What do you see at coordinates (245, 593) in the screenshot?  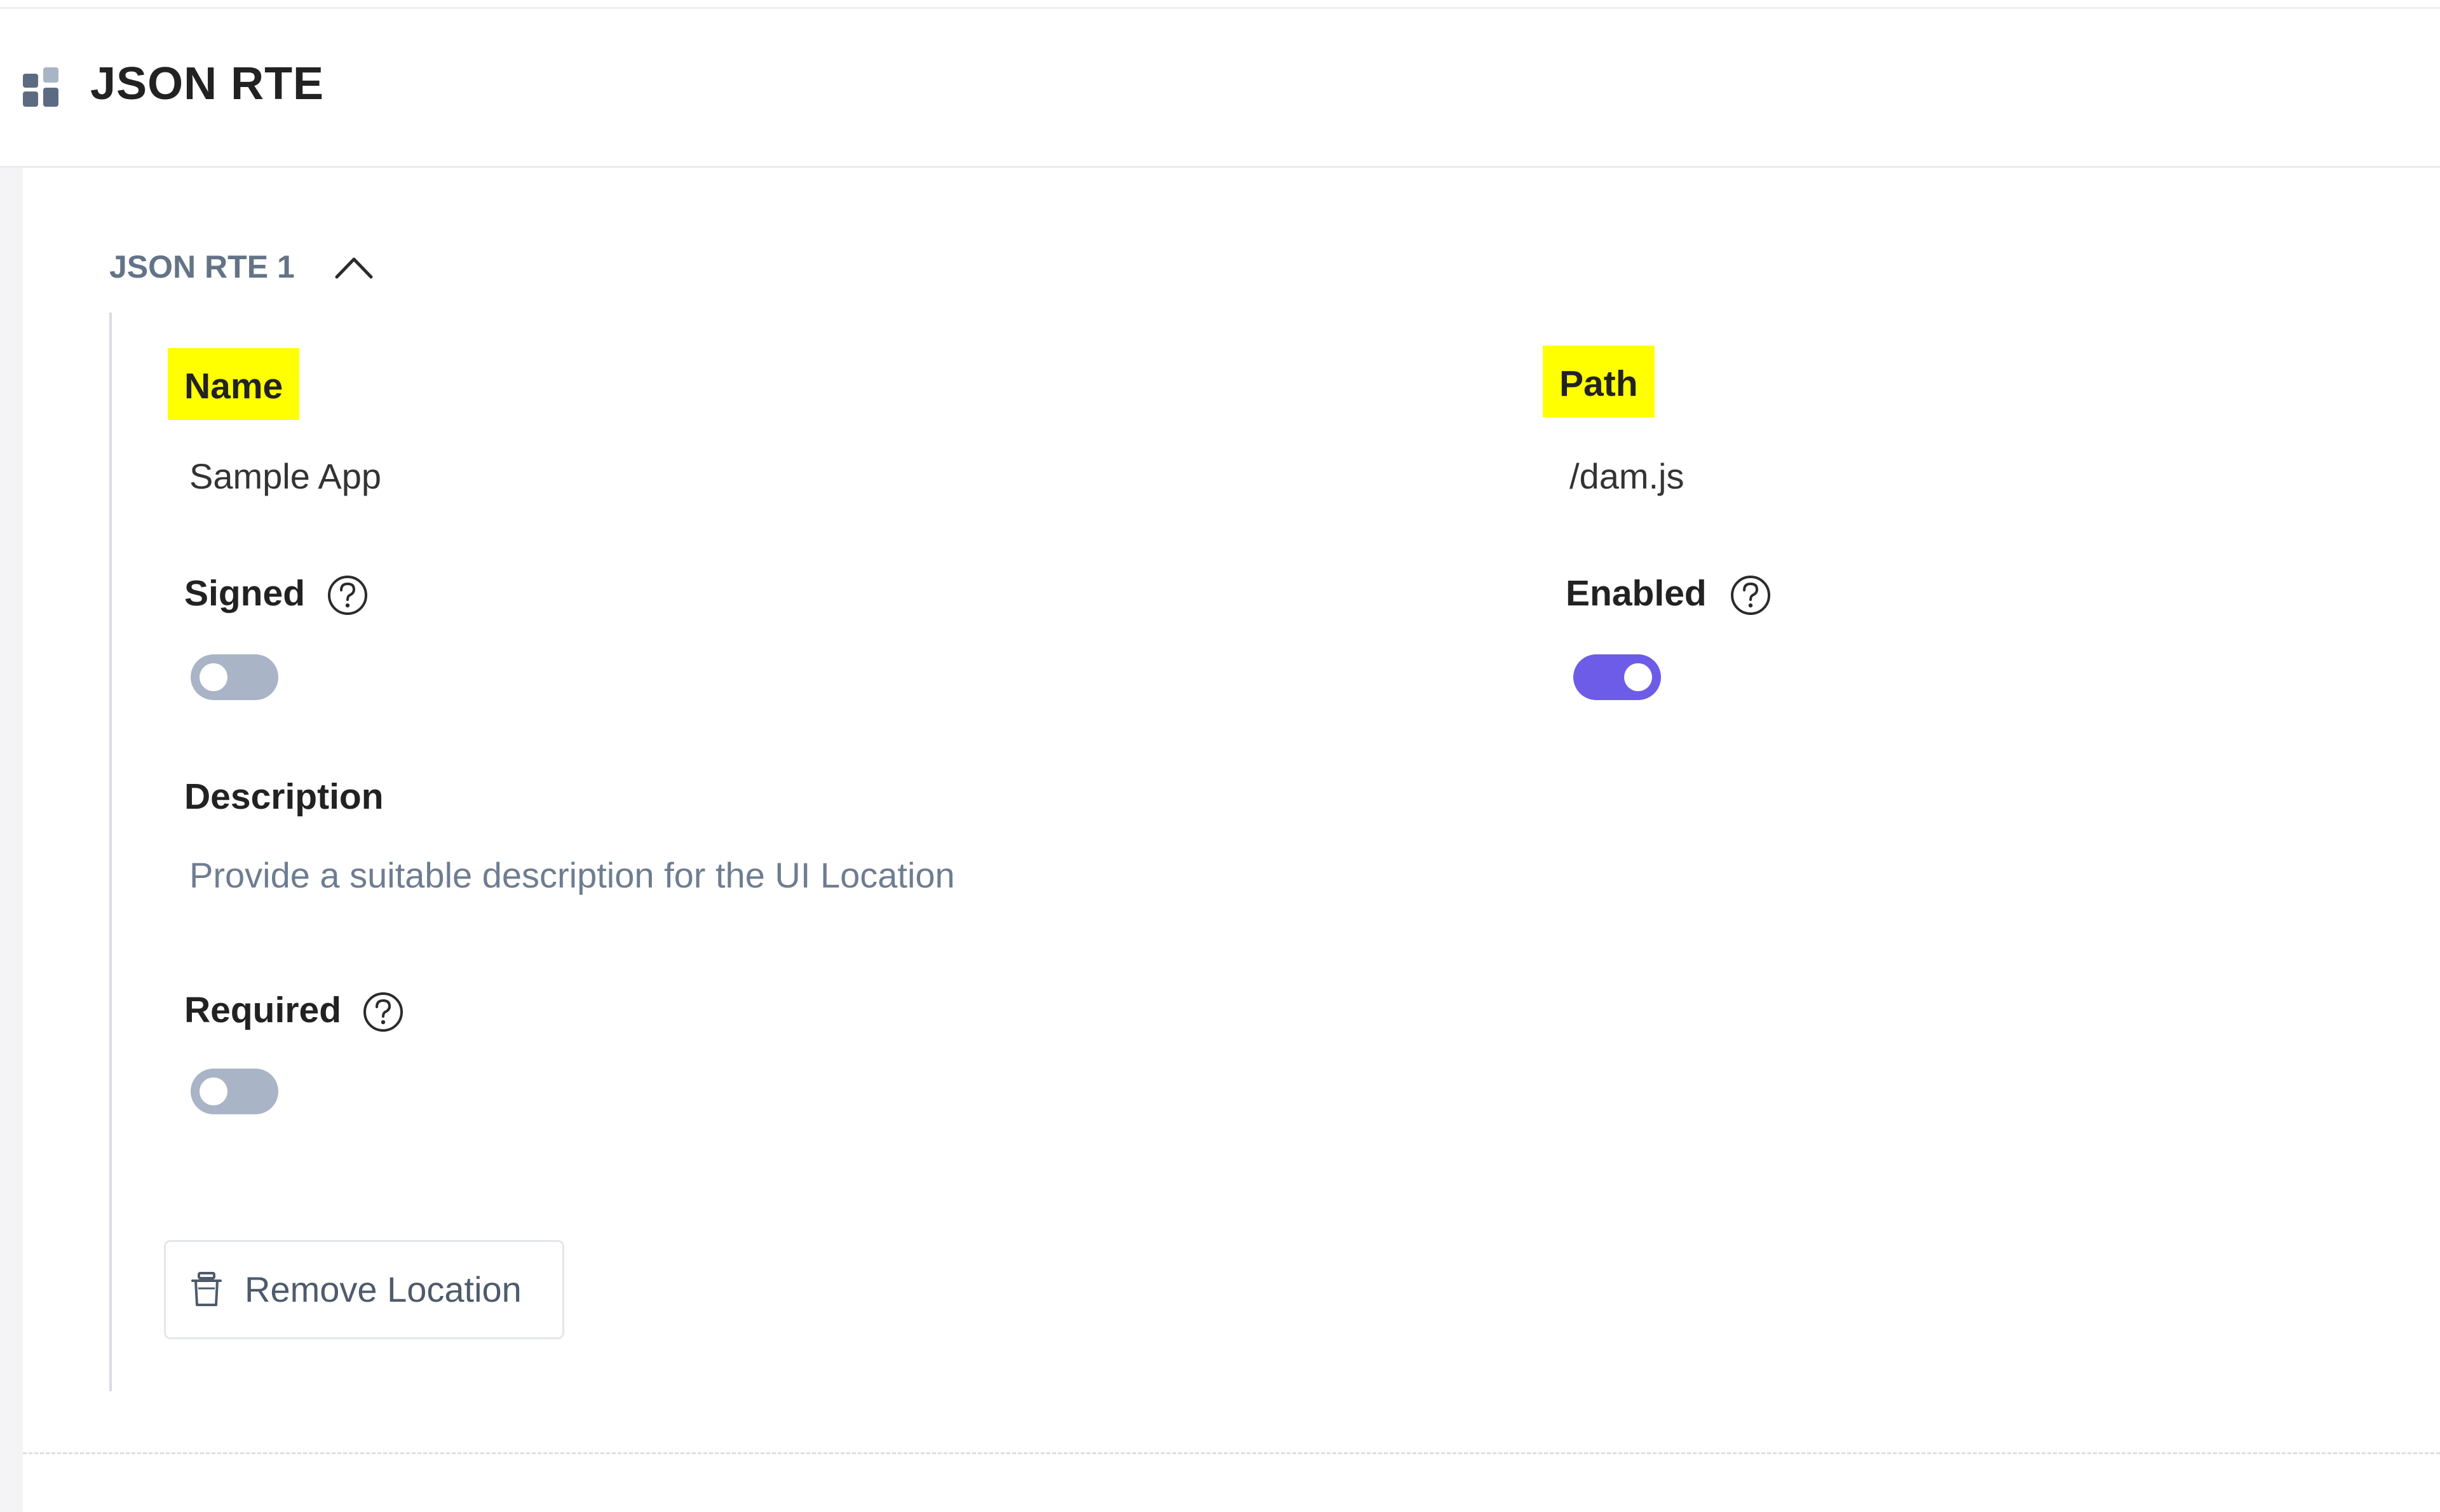 I see `signed-label: Signed` at bounding box center [245, 593].